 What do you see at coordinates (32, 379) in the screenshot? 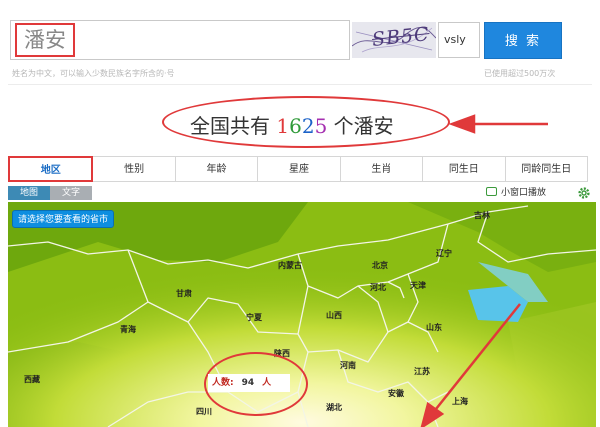
I see `province-label: 西藏` at bounding box center [32, 379].